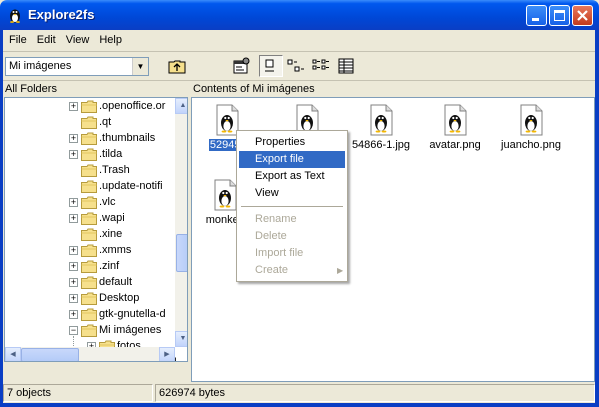  I want to click on scroll-left-button: ◀, so click(13, 354).